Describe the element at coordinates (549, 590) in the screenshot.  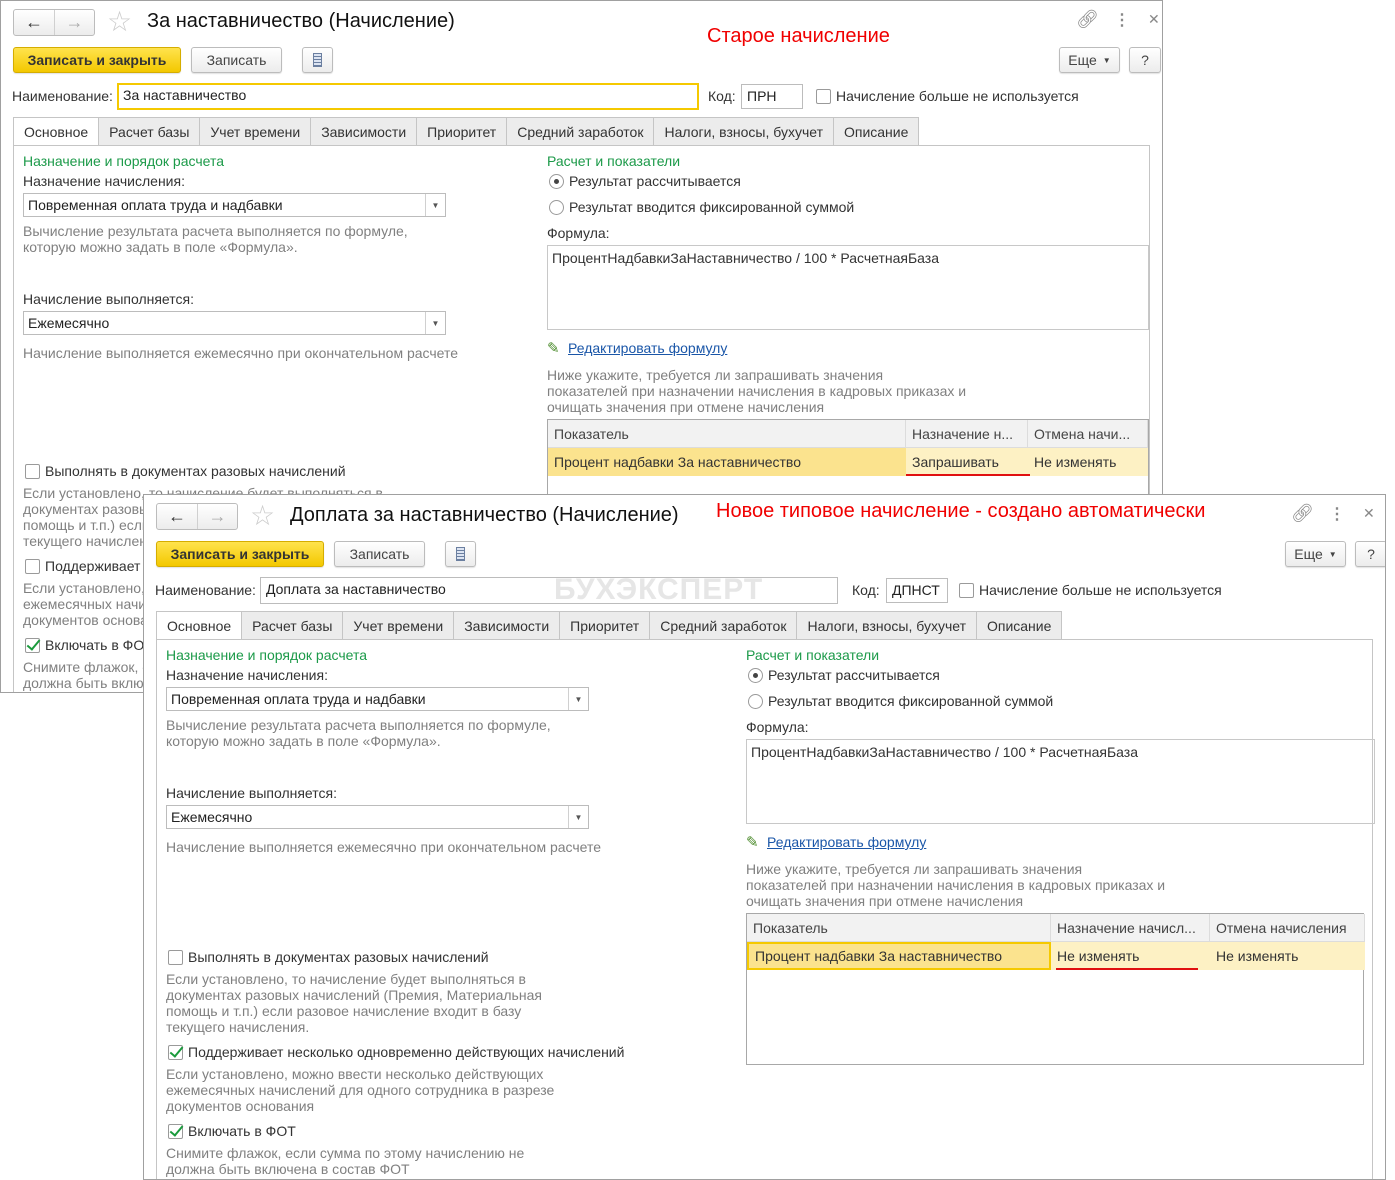
I see `name-input: Доплата за наставничество` at that location.